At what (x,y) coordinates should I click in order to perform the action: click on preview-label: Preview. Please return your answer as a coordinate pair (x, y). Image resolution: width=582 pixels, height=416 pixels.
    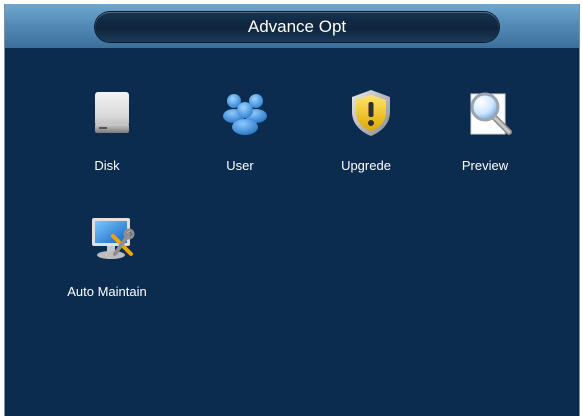
    Looking at the image, I should click on (485, 165).